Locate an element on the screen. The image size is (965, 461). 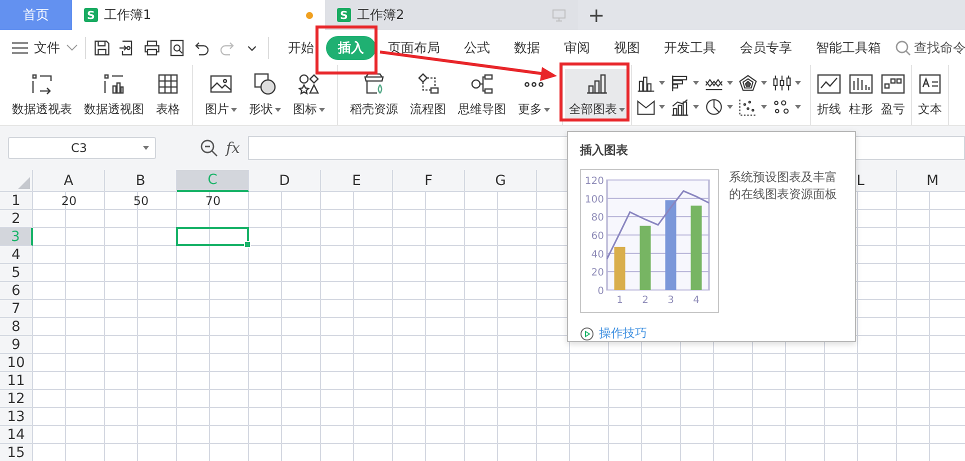
column-header: F is located at coordinates (429, 181).